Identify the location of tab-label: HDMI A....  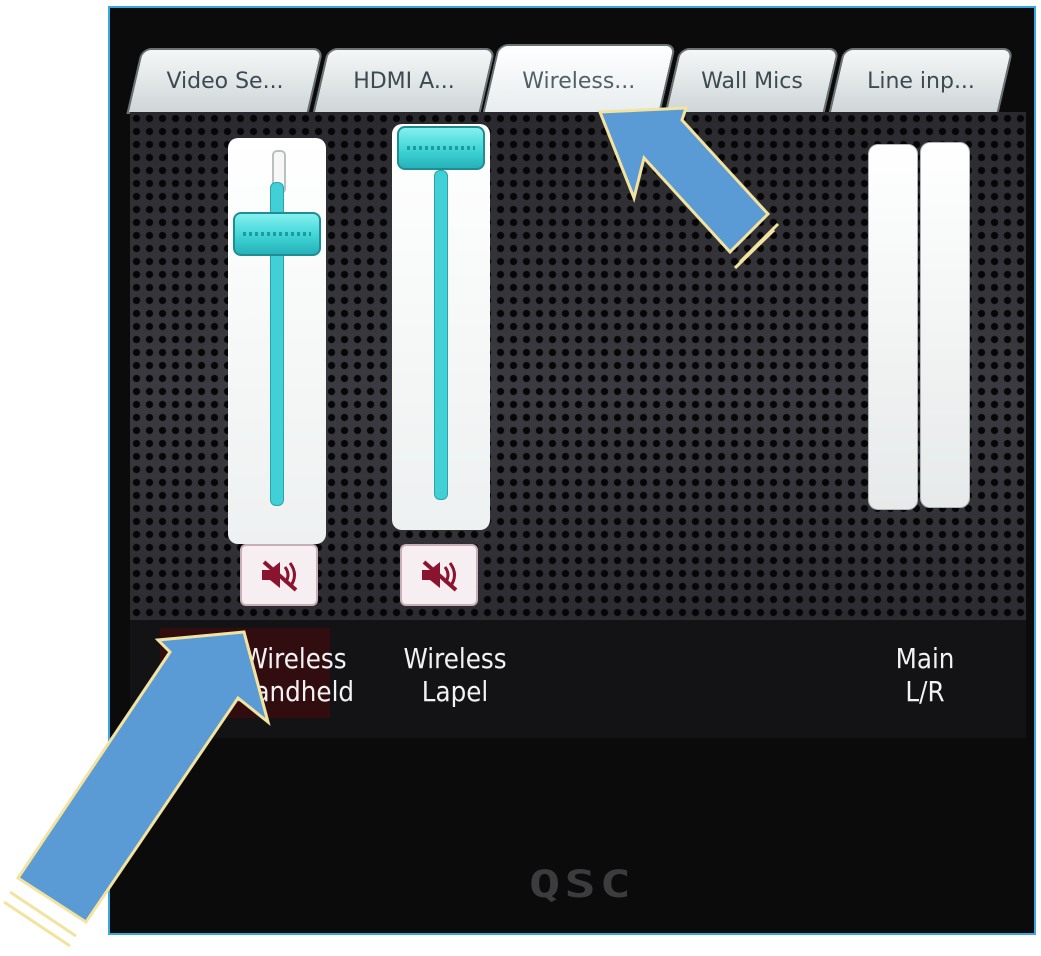
(404, 81).